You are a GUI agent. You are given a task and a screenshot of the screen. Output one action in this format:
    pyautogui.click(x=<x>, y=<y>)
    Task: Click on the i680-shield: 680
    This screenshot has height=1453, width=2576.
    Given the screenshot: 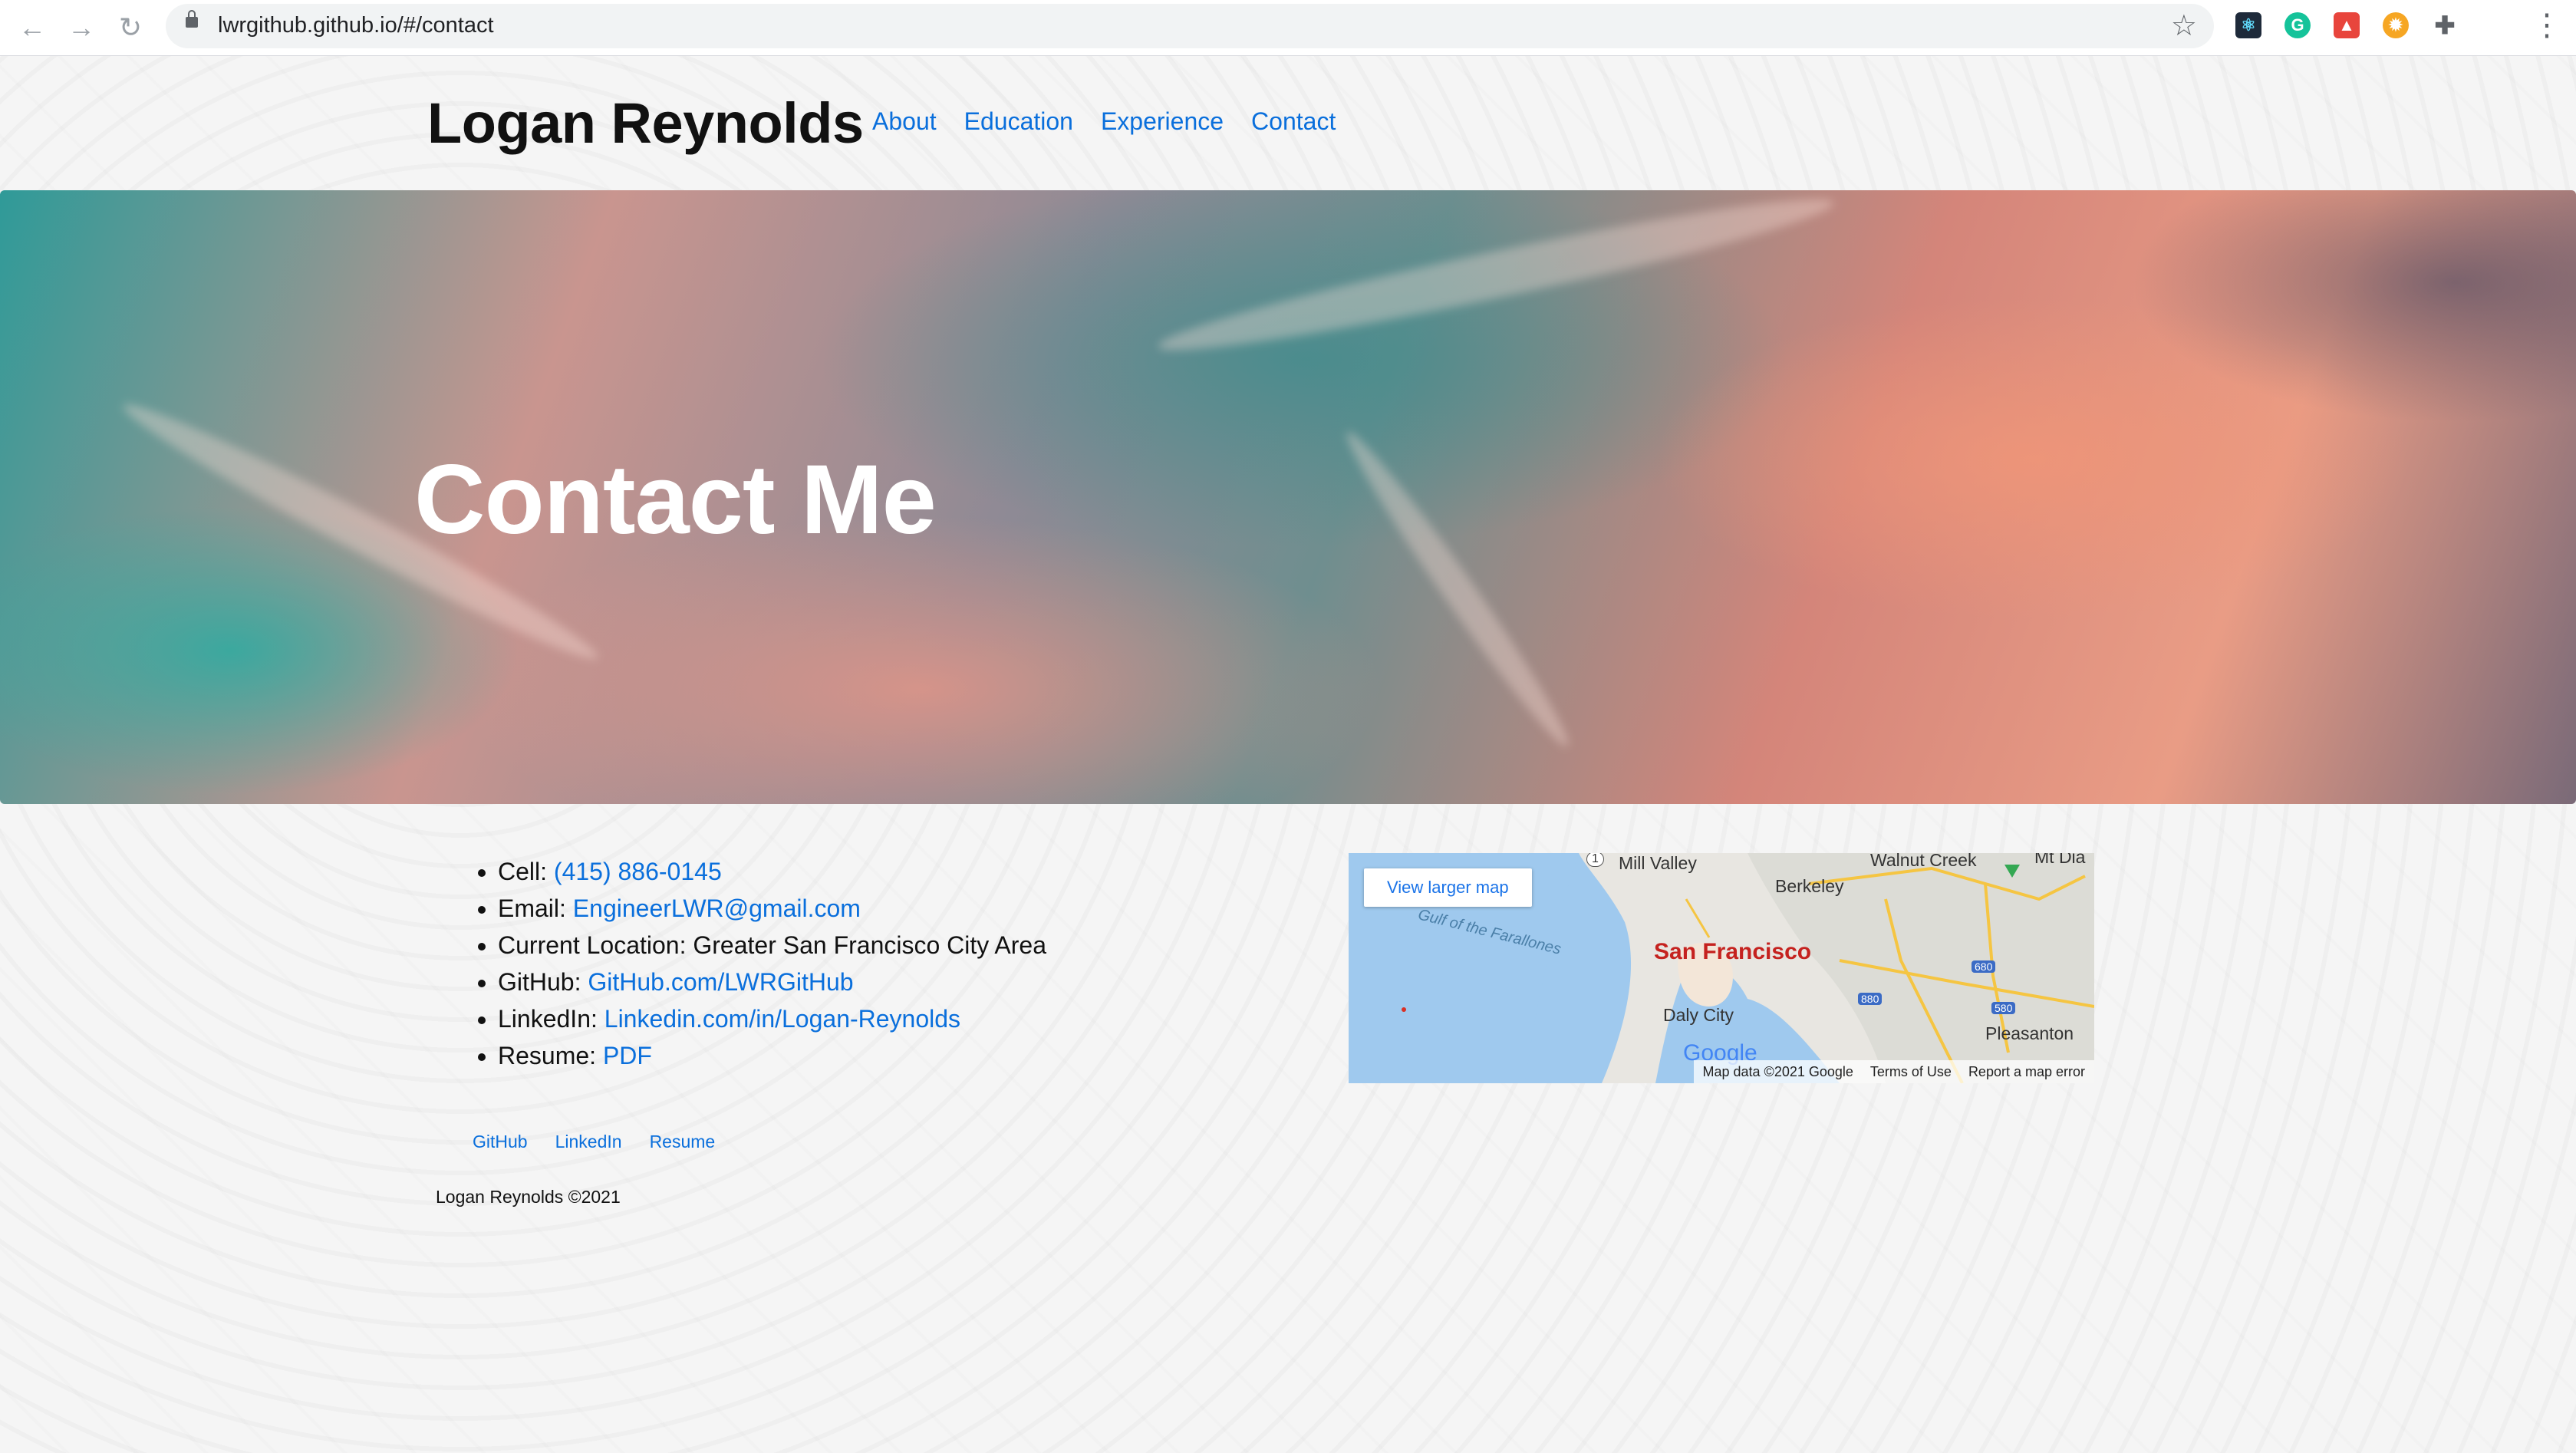 What is the action you would take?
    pyautogui.click(x=1984, y=966)
    